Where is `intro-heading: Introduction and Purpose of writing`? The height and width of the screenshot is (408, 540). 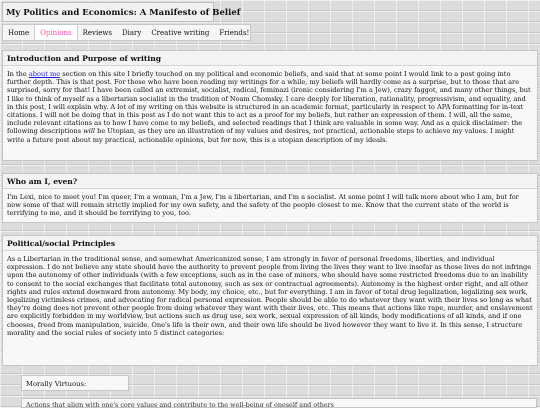 intro-heading: Introduction and Purpose of writing is located at coordinates (270, 58).